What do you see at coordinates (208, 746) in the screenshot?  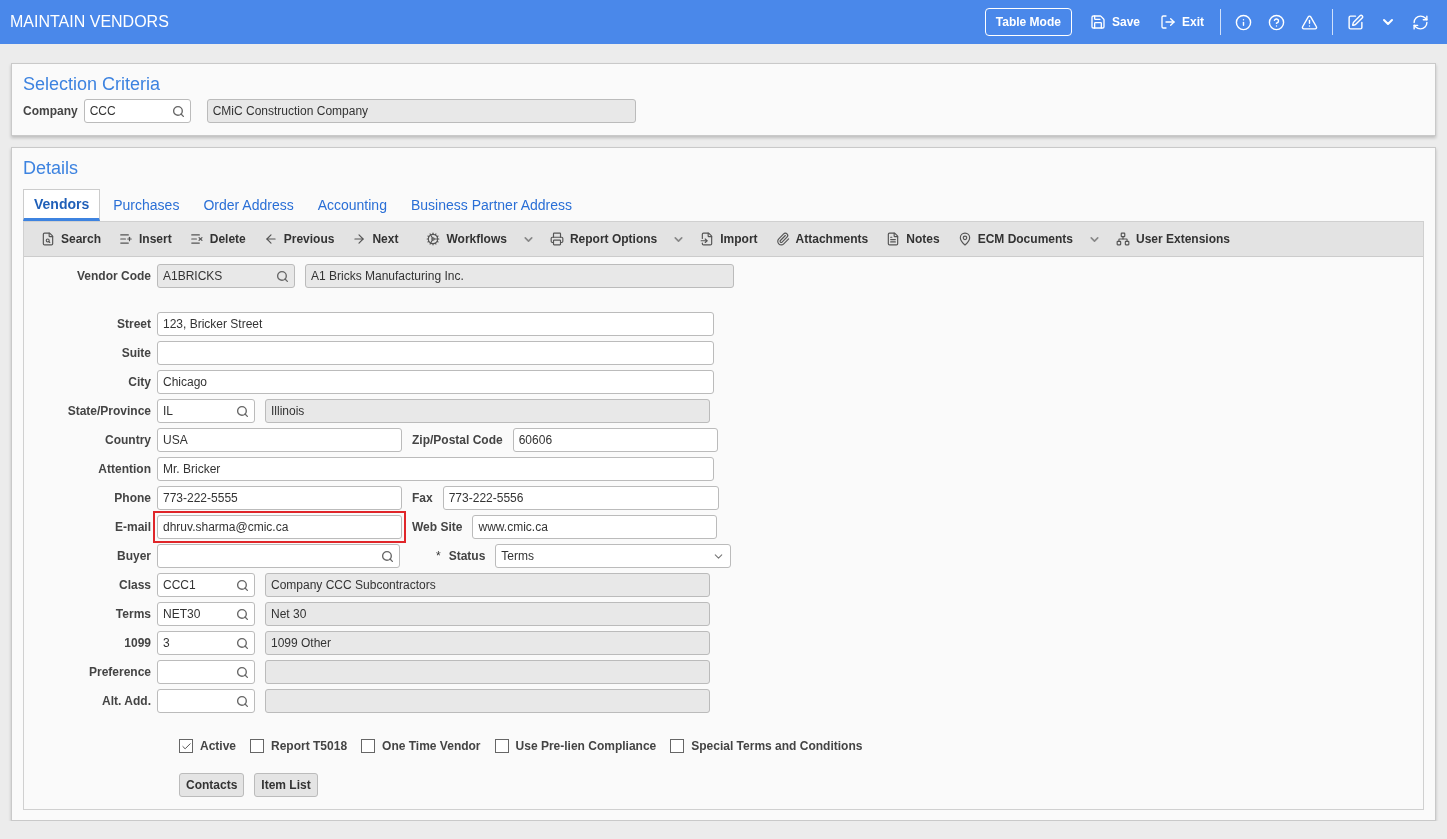 I see `checkbox: Active` at bounding box center [208, 746].